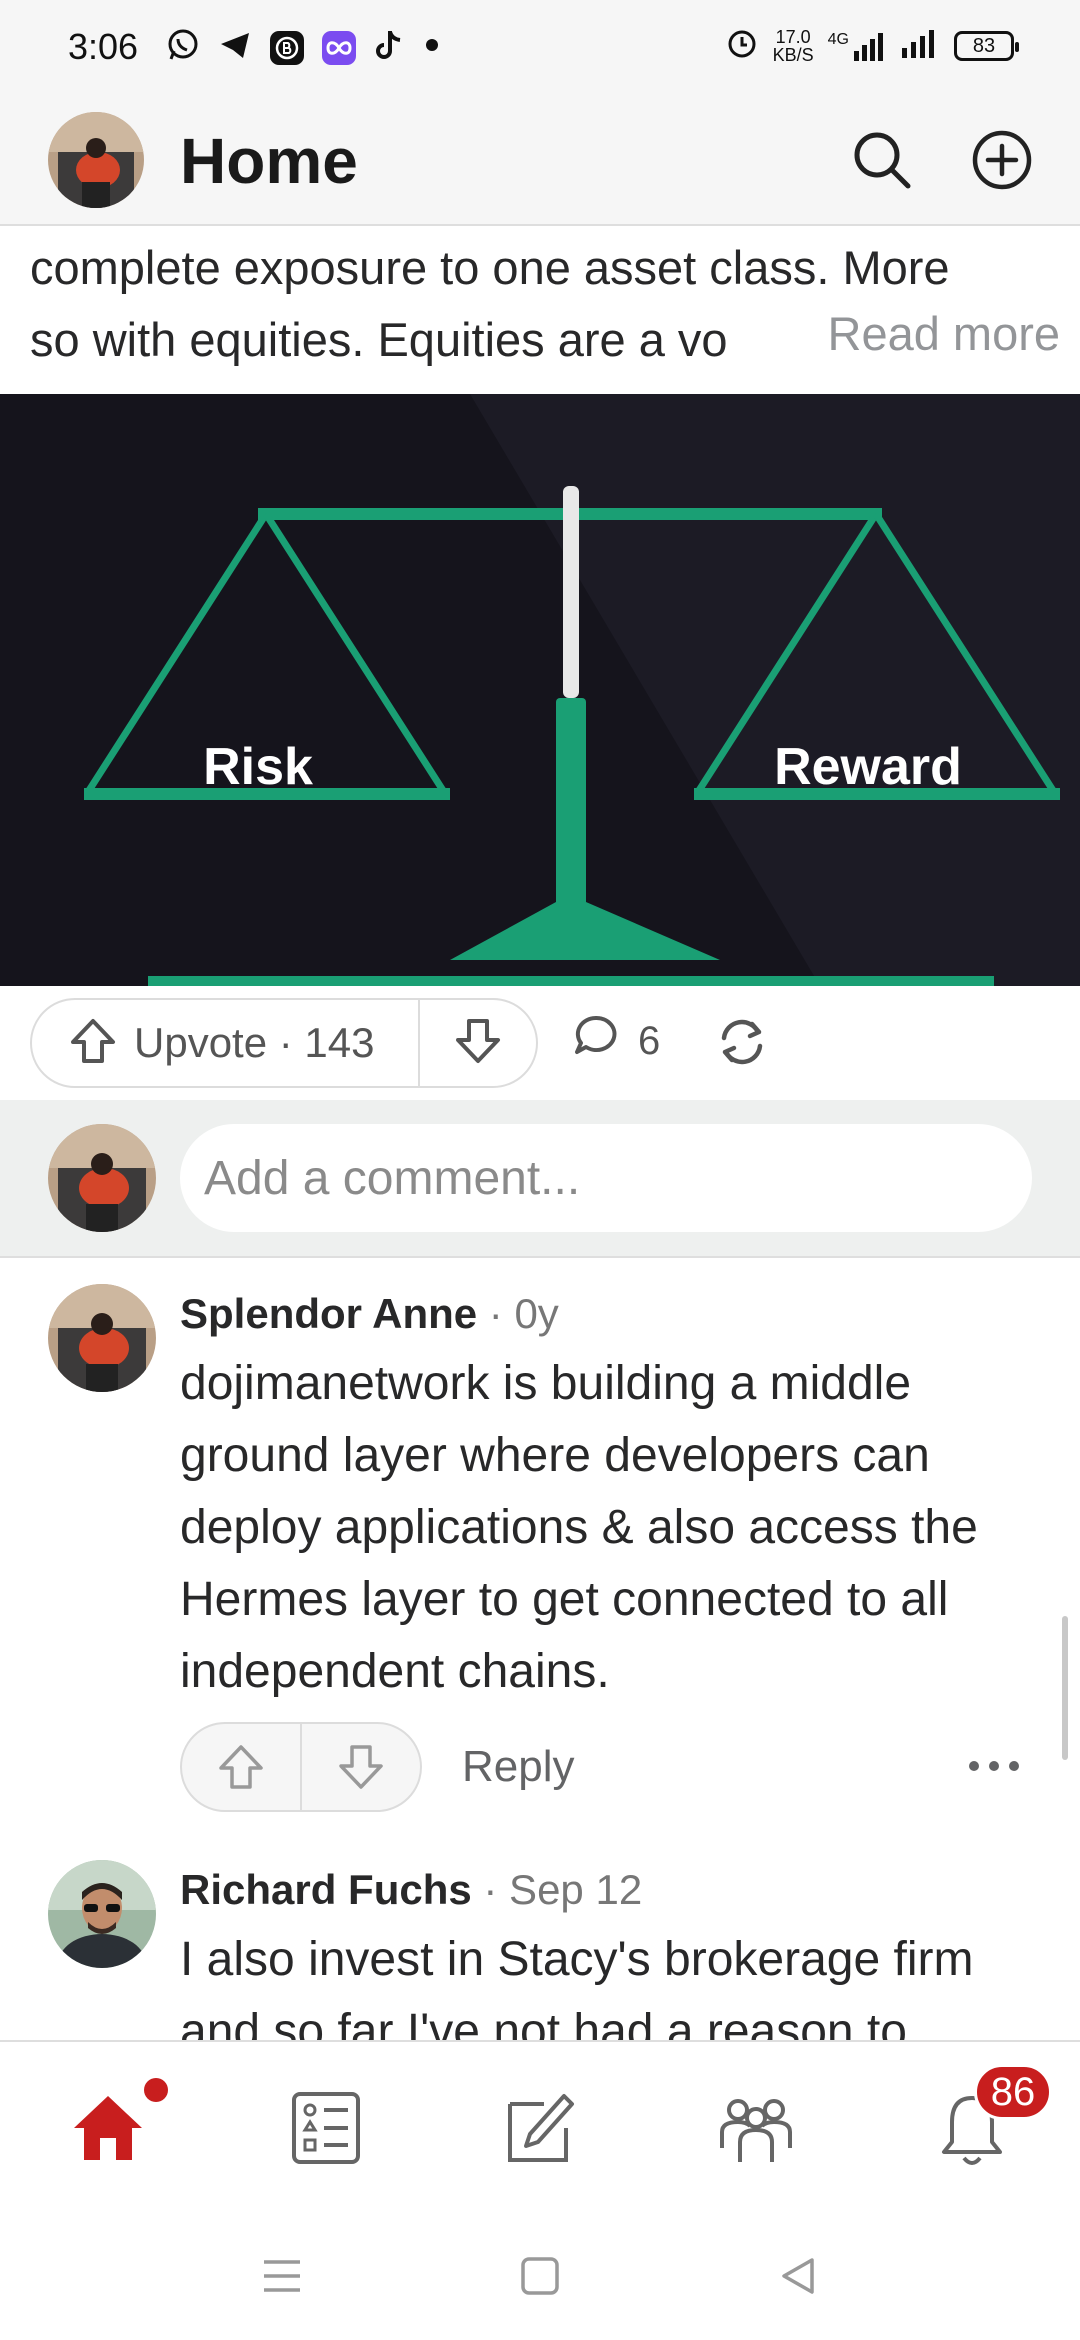  I want to click on upvote-button: Upvote · 143, so click(226, 1043).